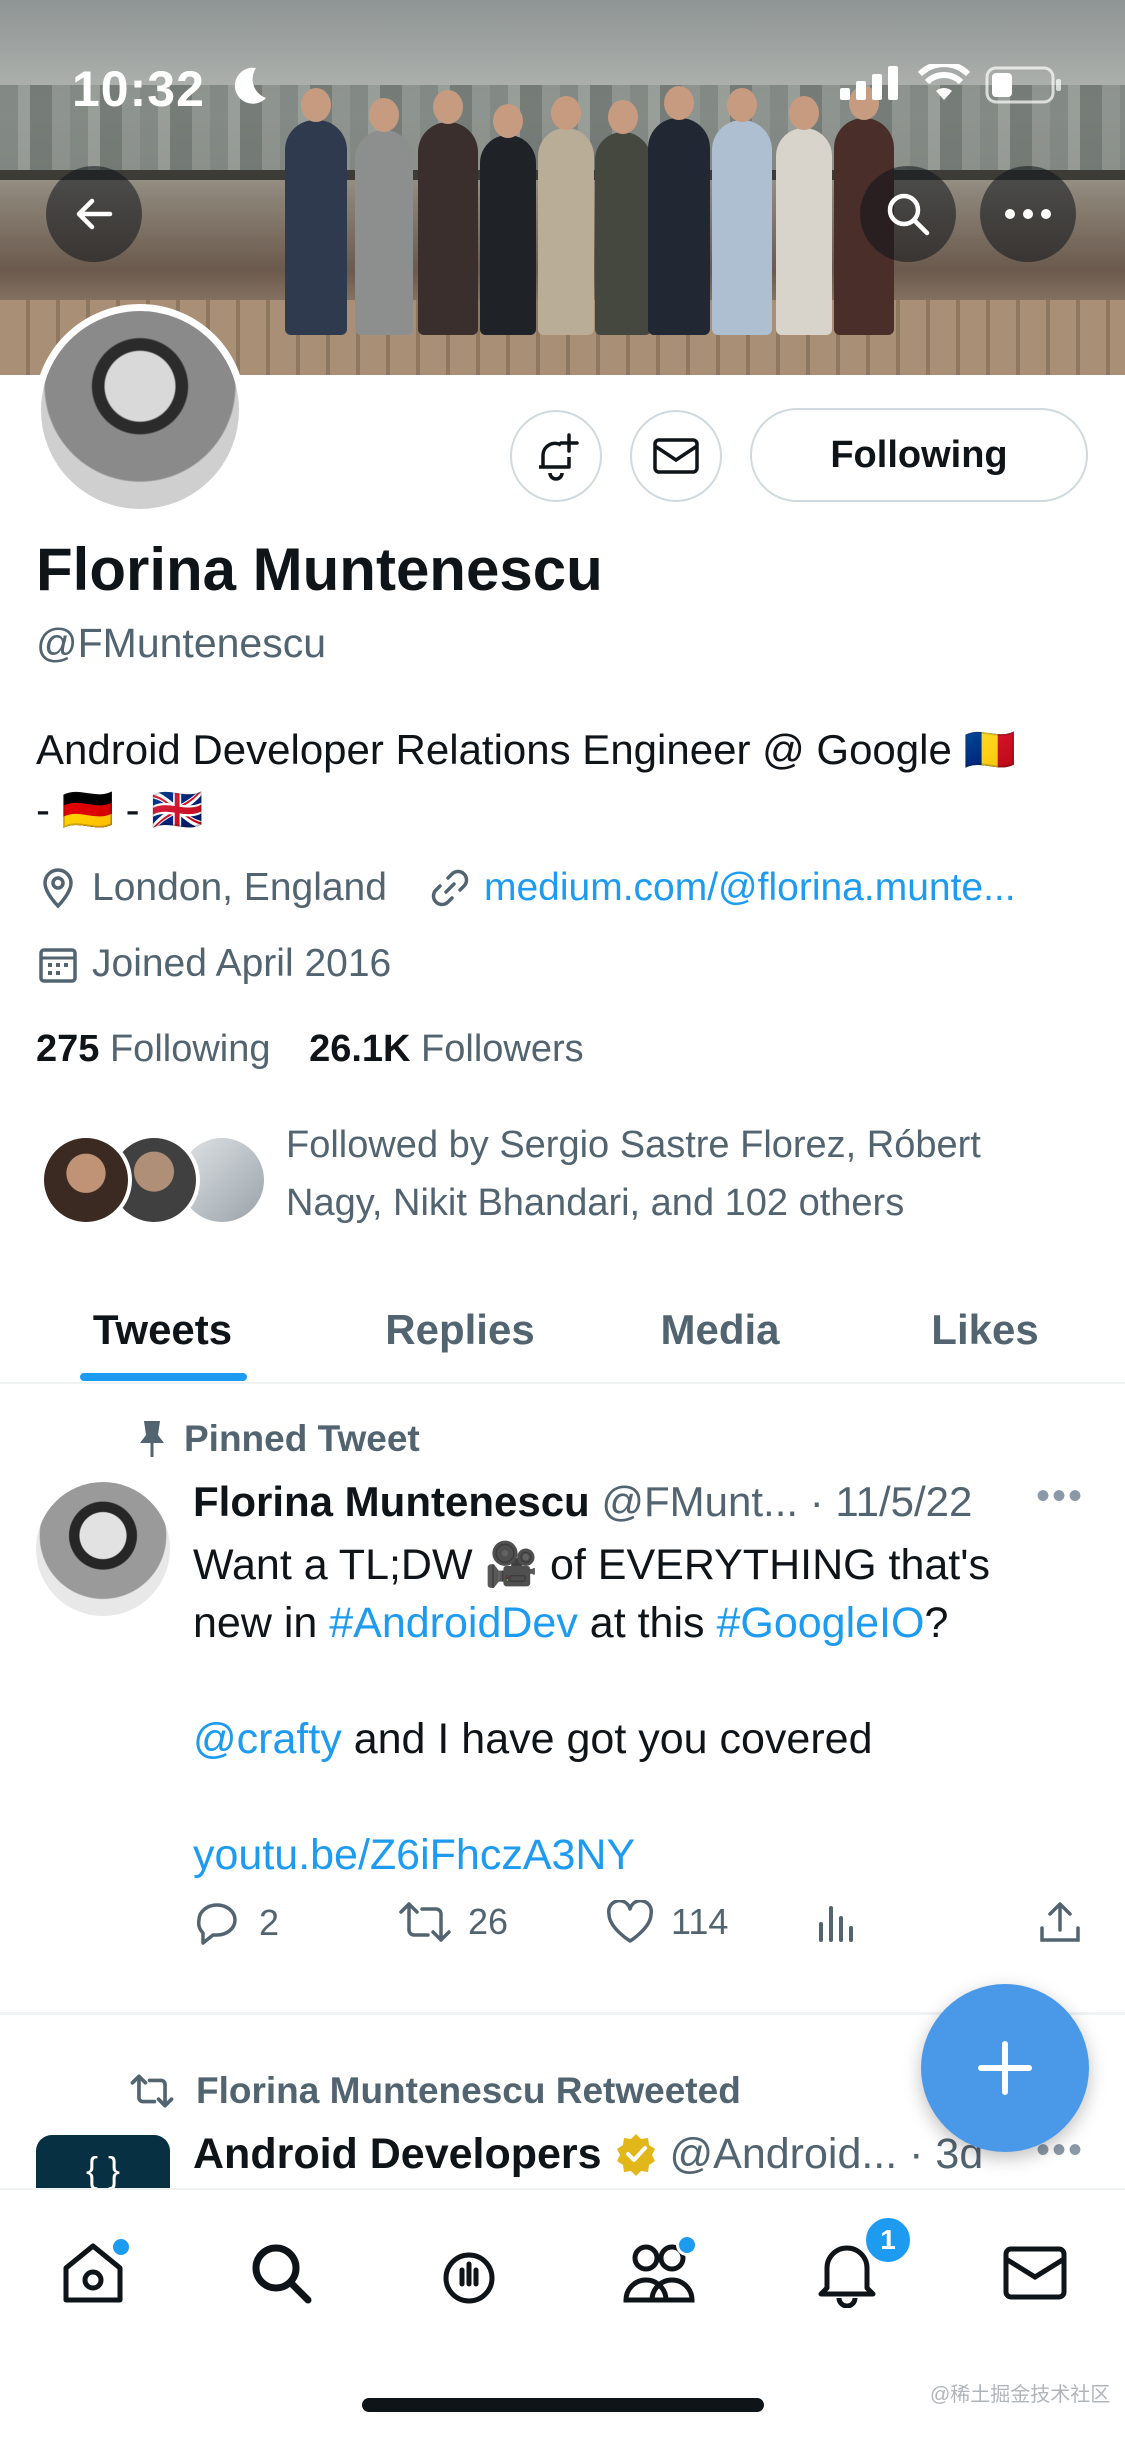 This screenshot has width=1125, height=2438. What do you see at coordinates (563, 2405) in the screenshot?
I see `home-indicator` at bounding box center [563, 2405].